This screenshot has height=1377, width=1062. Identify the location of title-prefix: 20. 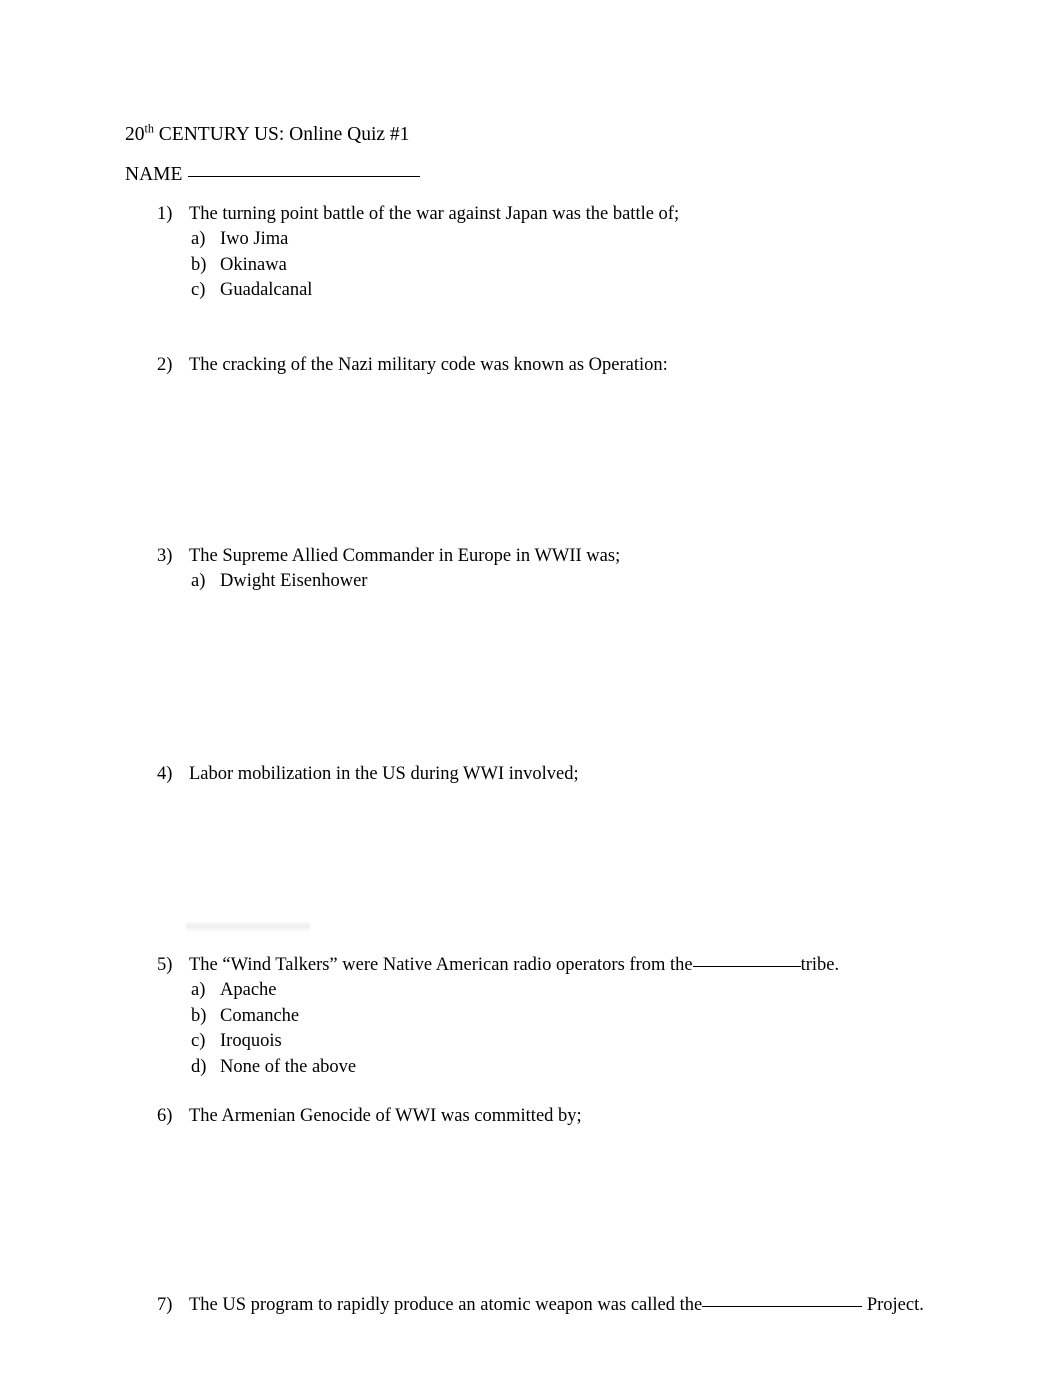
(135, 134).